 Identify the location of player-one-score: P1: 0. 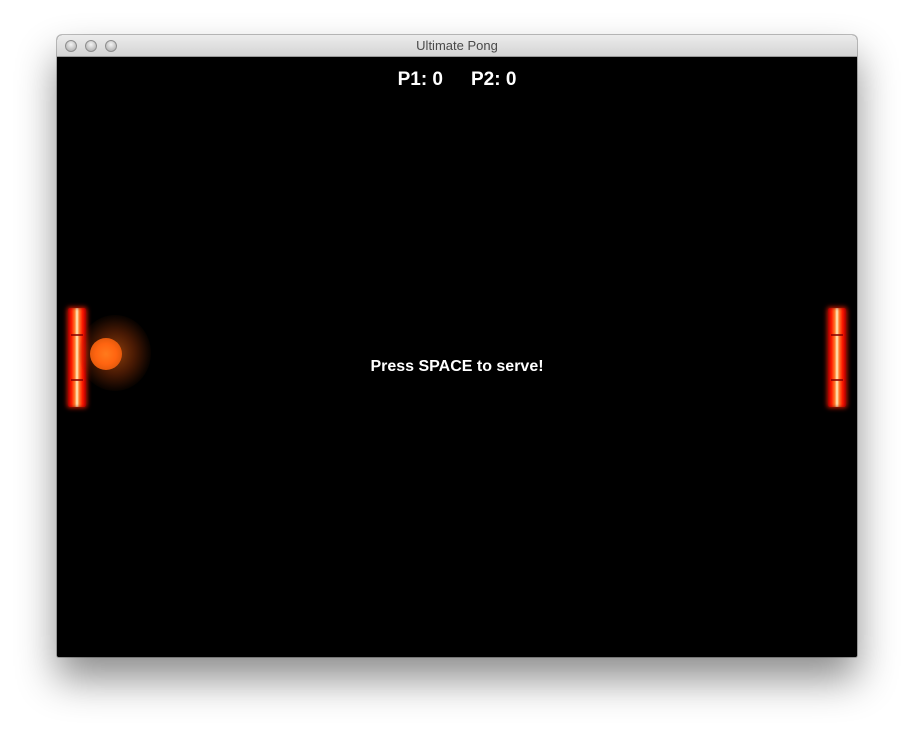
(420, 79).